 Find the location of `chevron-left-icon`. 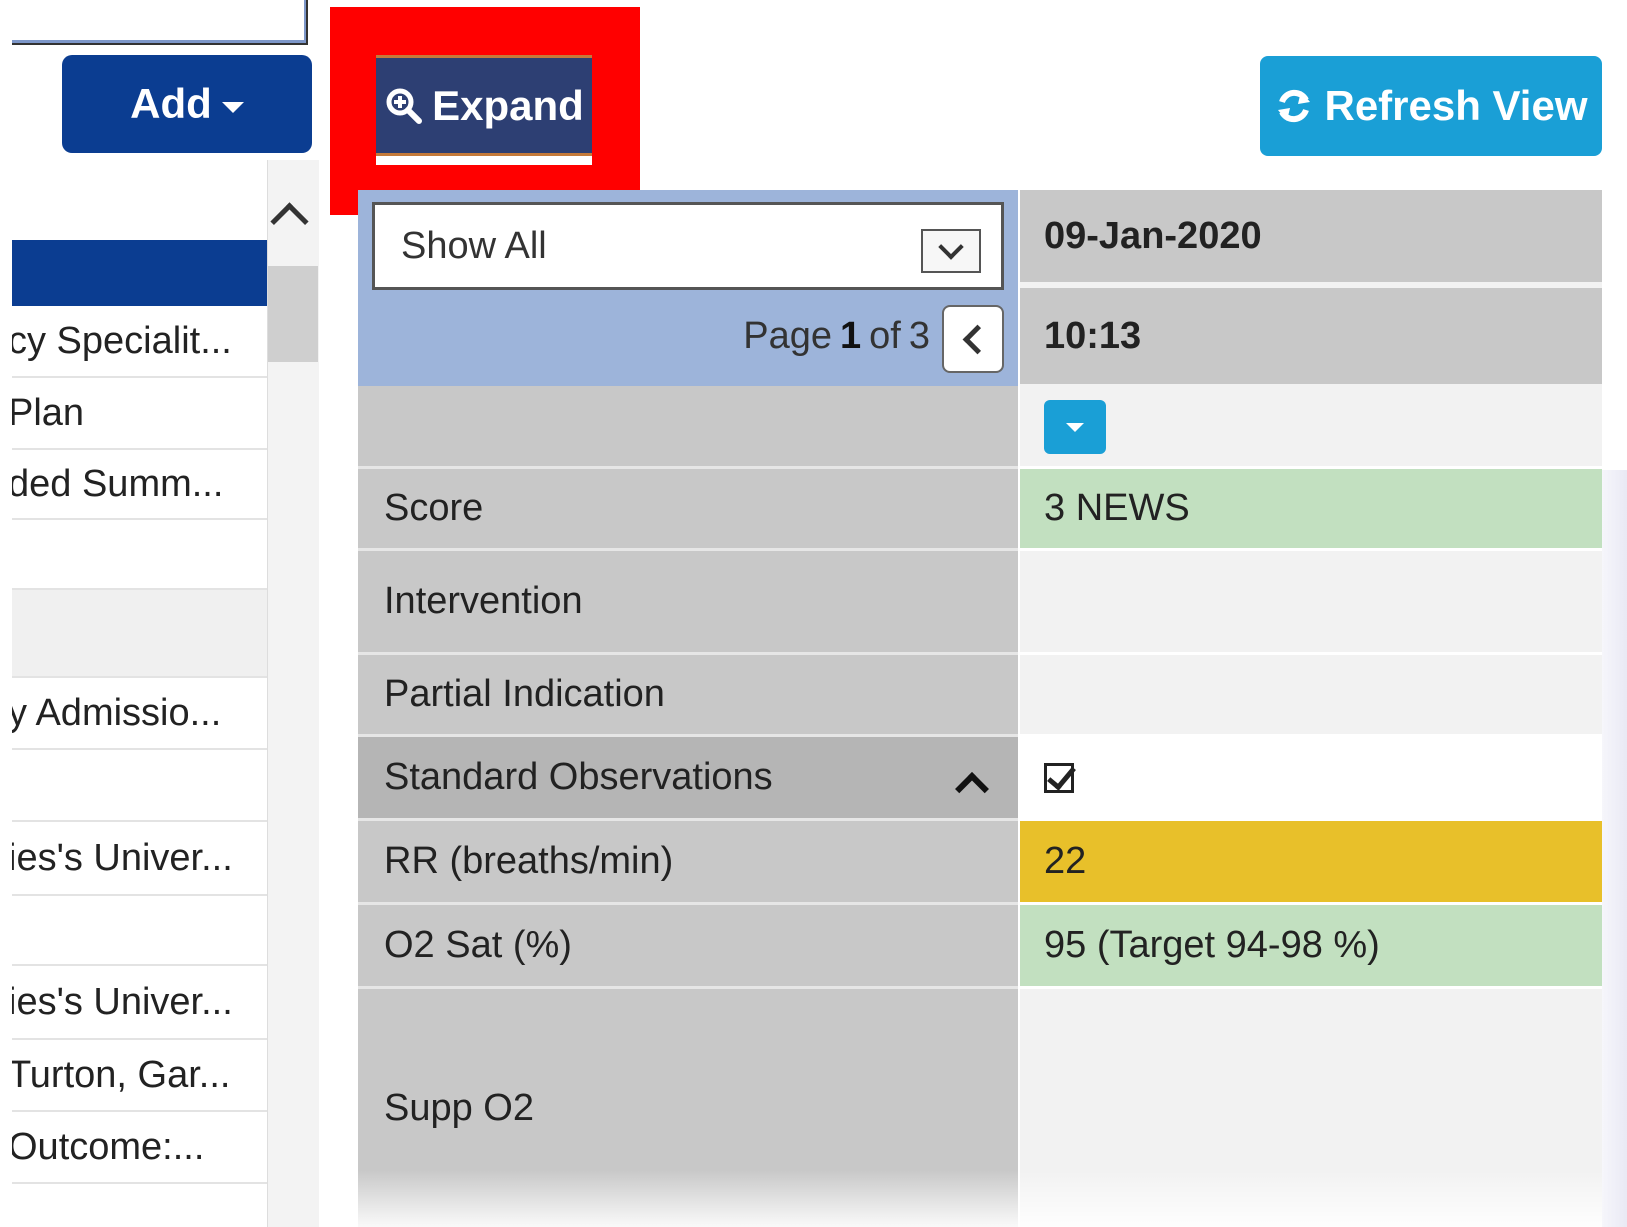

chevron-left-icon is located at coordinates (977, 339).